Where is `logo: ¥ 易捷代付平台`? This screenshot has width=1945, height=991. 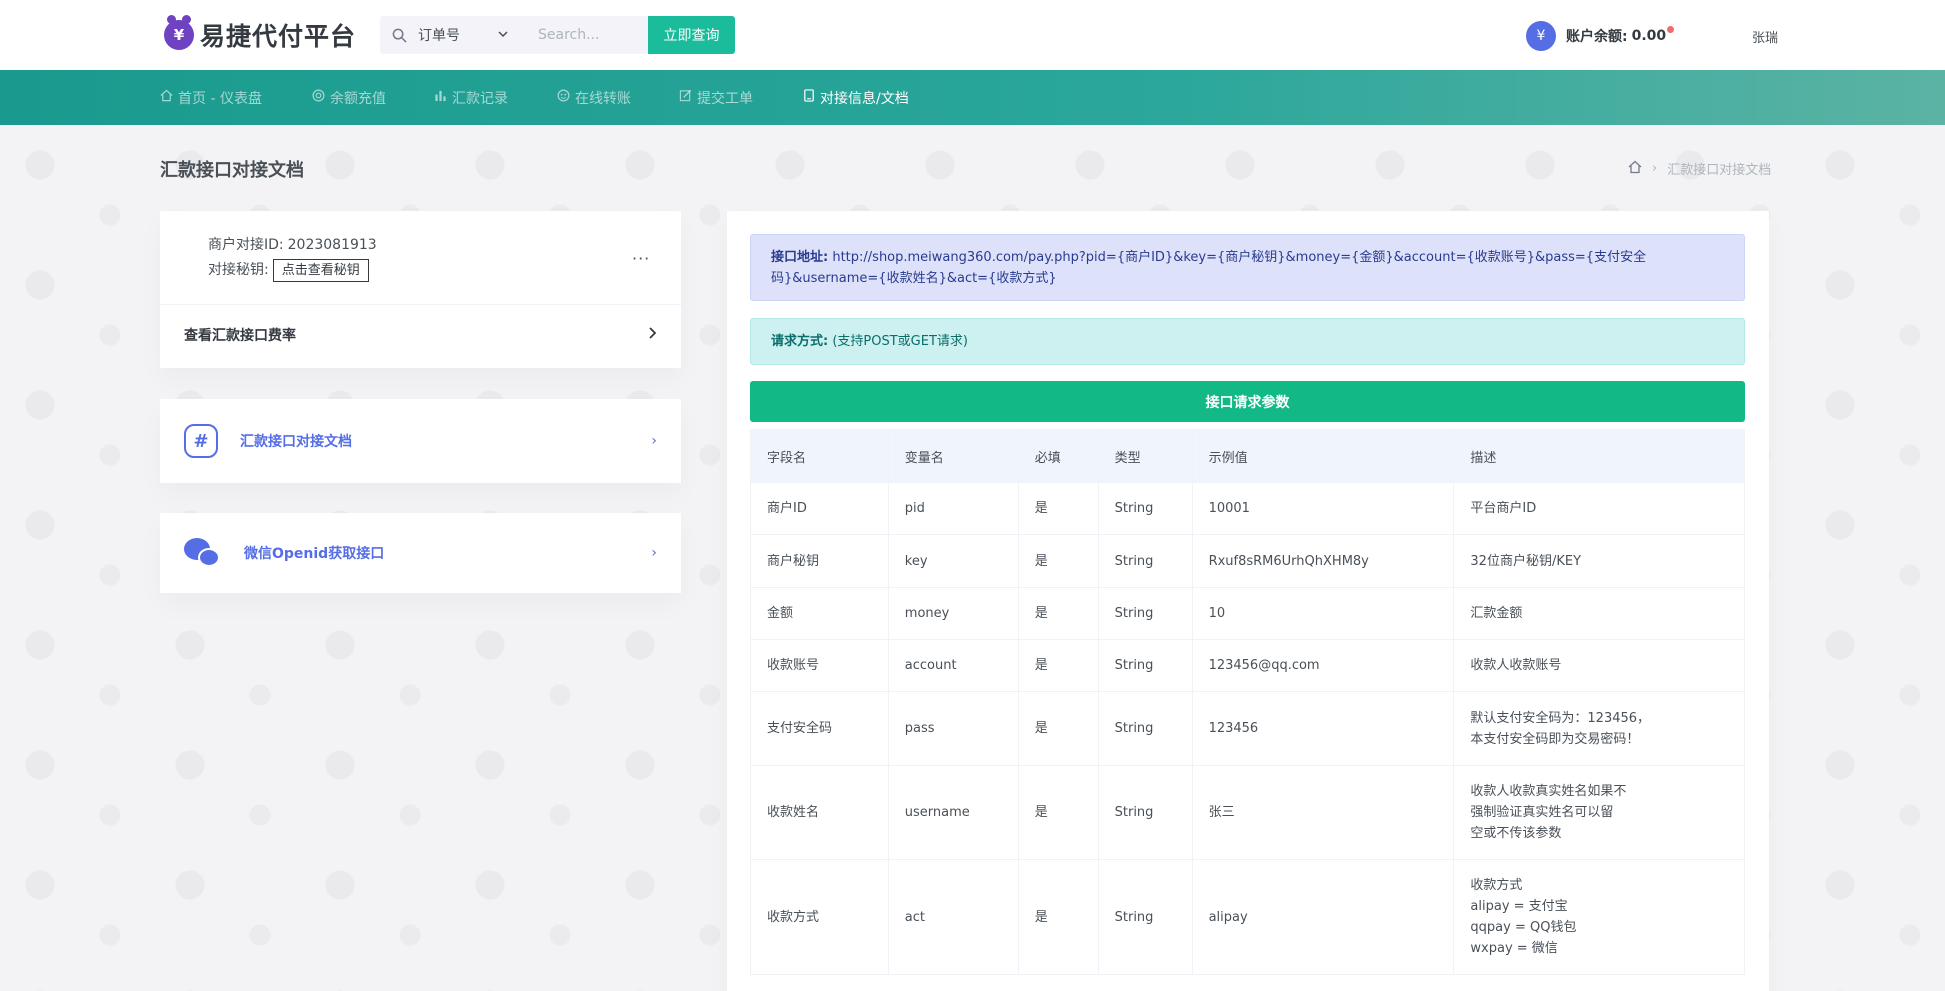 logo: ¥ 易捷代付平台 is located at coordinates (260, 33).